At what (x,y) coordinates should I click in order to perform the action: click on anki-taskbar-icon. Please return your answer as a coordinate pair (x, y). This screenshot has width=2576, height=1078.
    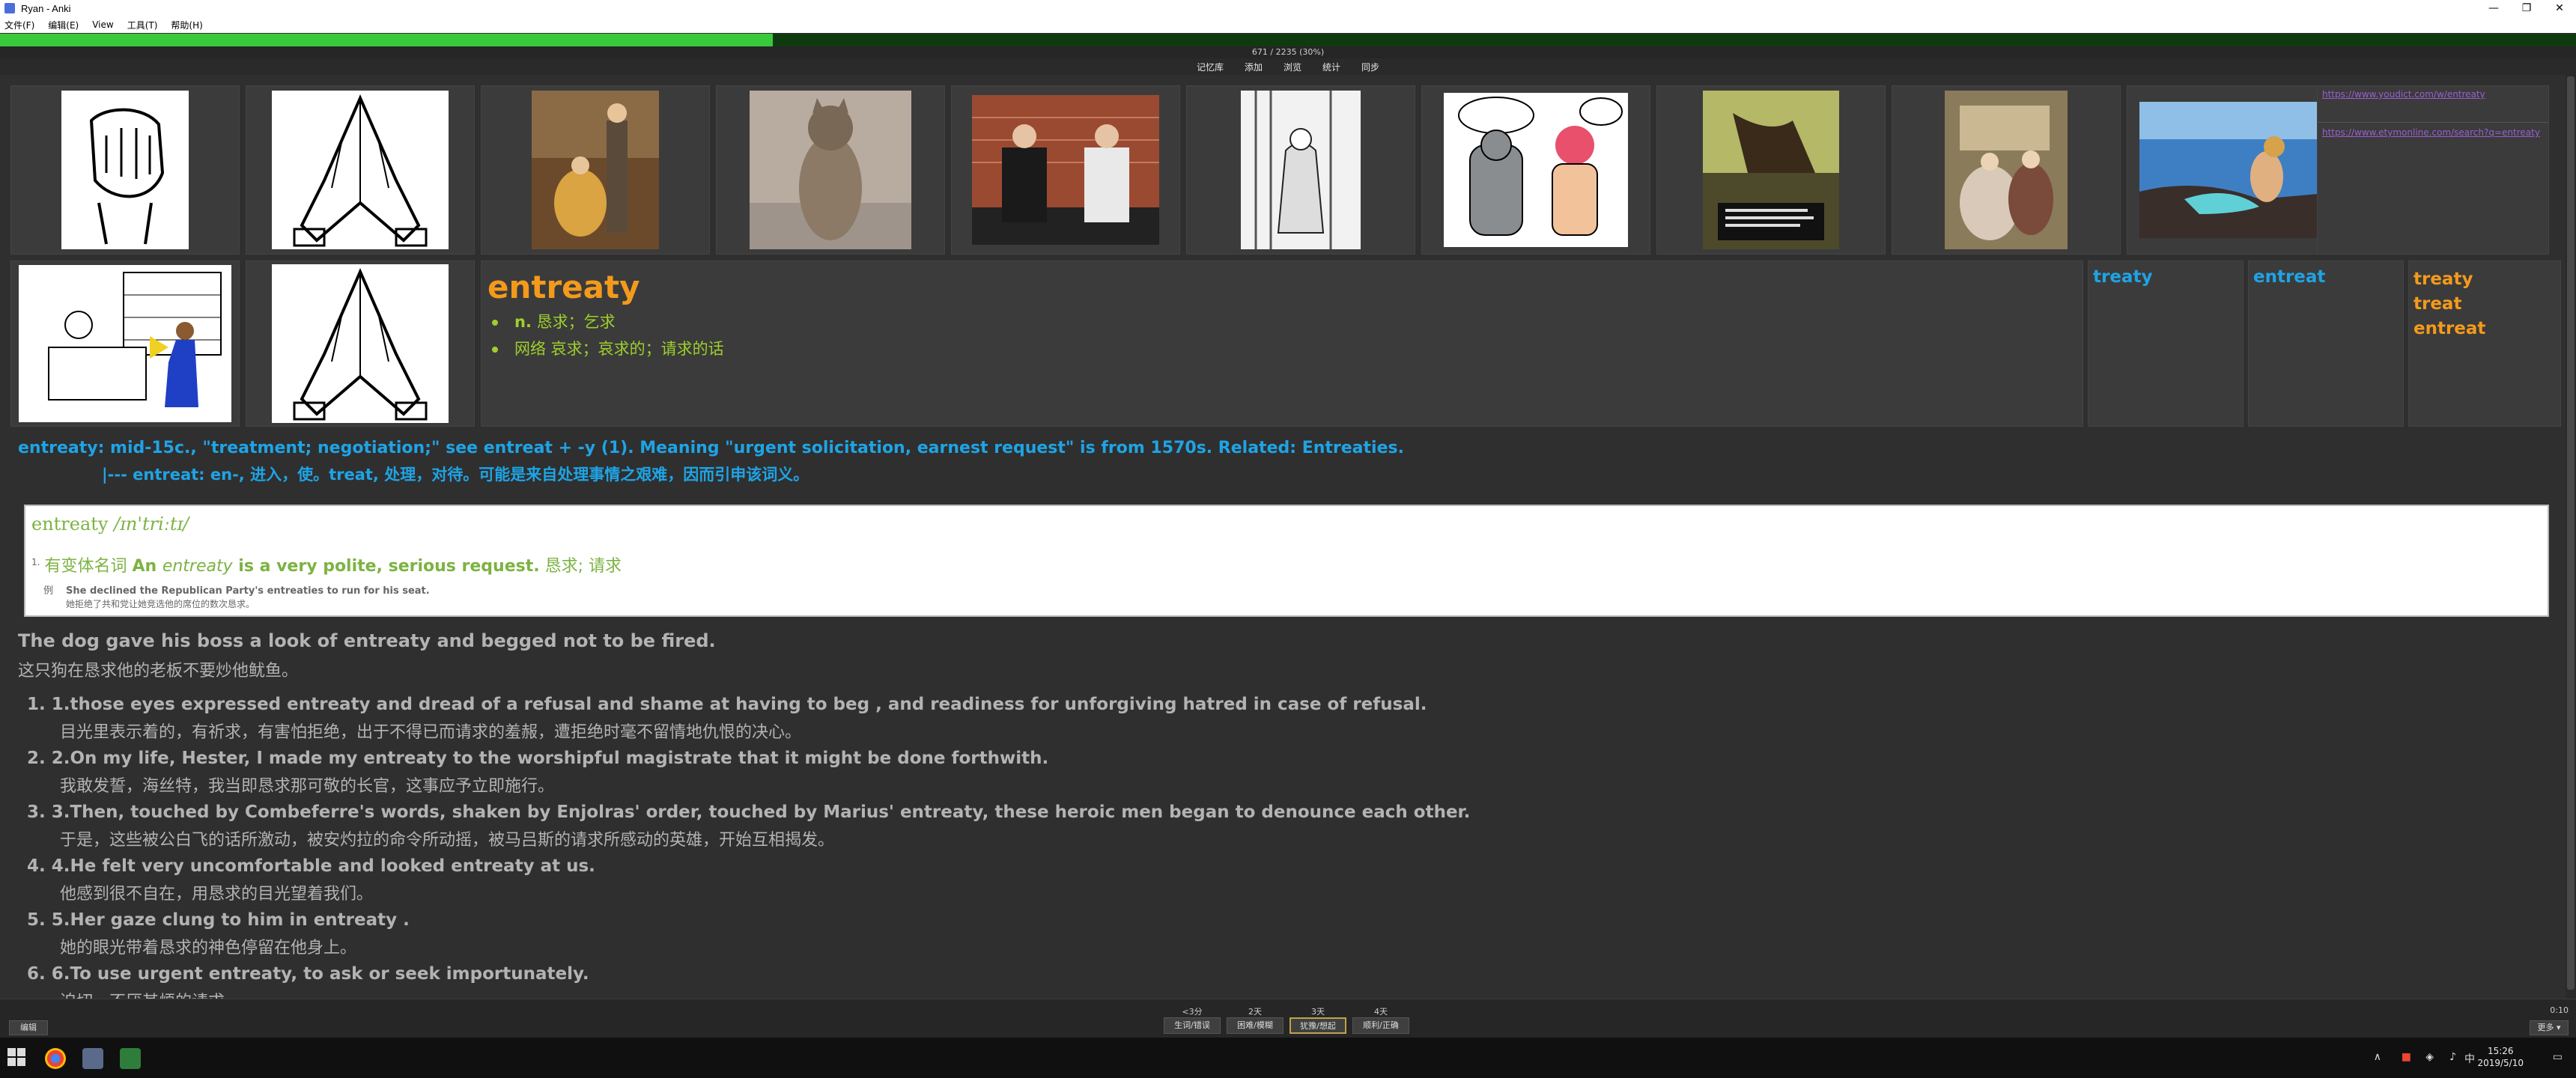
    Looking at the image, I should click on (92, 1058).